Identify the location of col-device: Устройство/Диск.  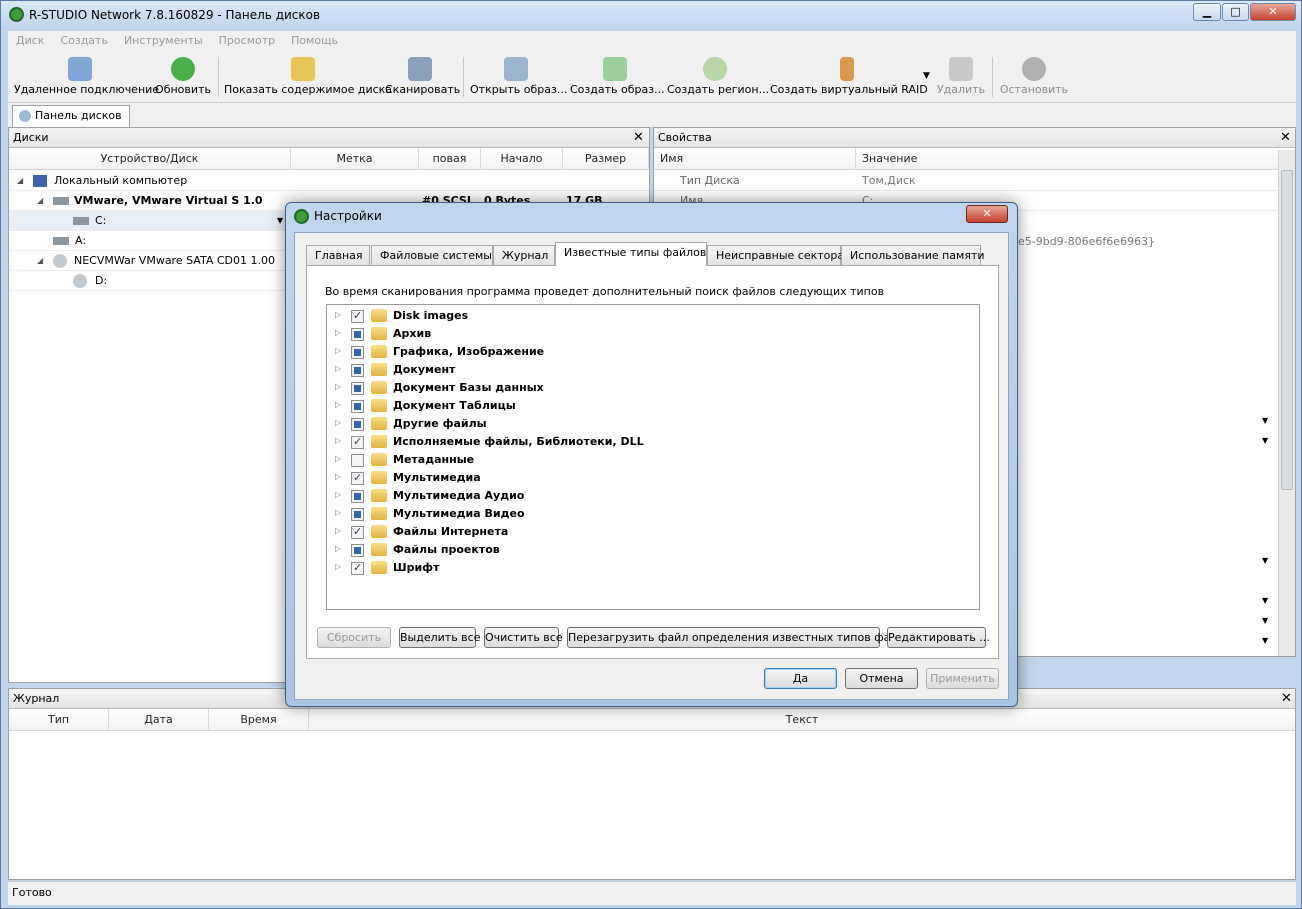
(150, 159).